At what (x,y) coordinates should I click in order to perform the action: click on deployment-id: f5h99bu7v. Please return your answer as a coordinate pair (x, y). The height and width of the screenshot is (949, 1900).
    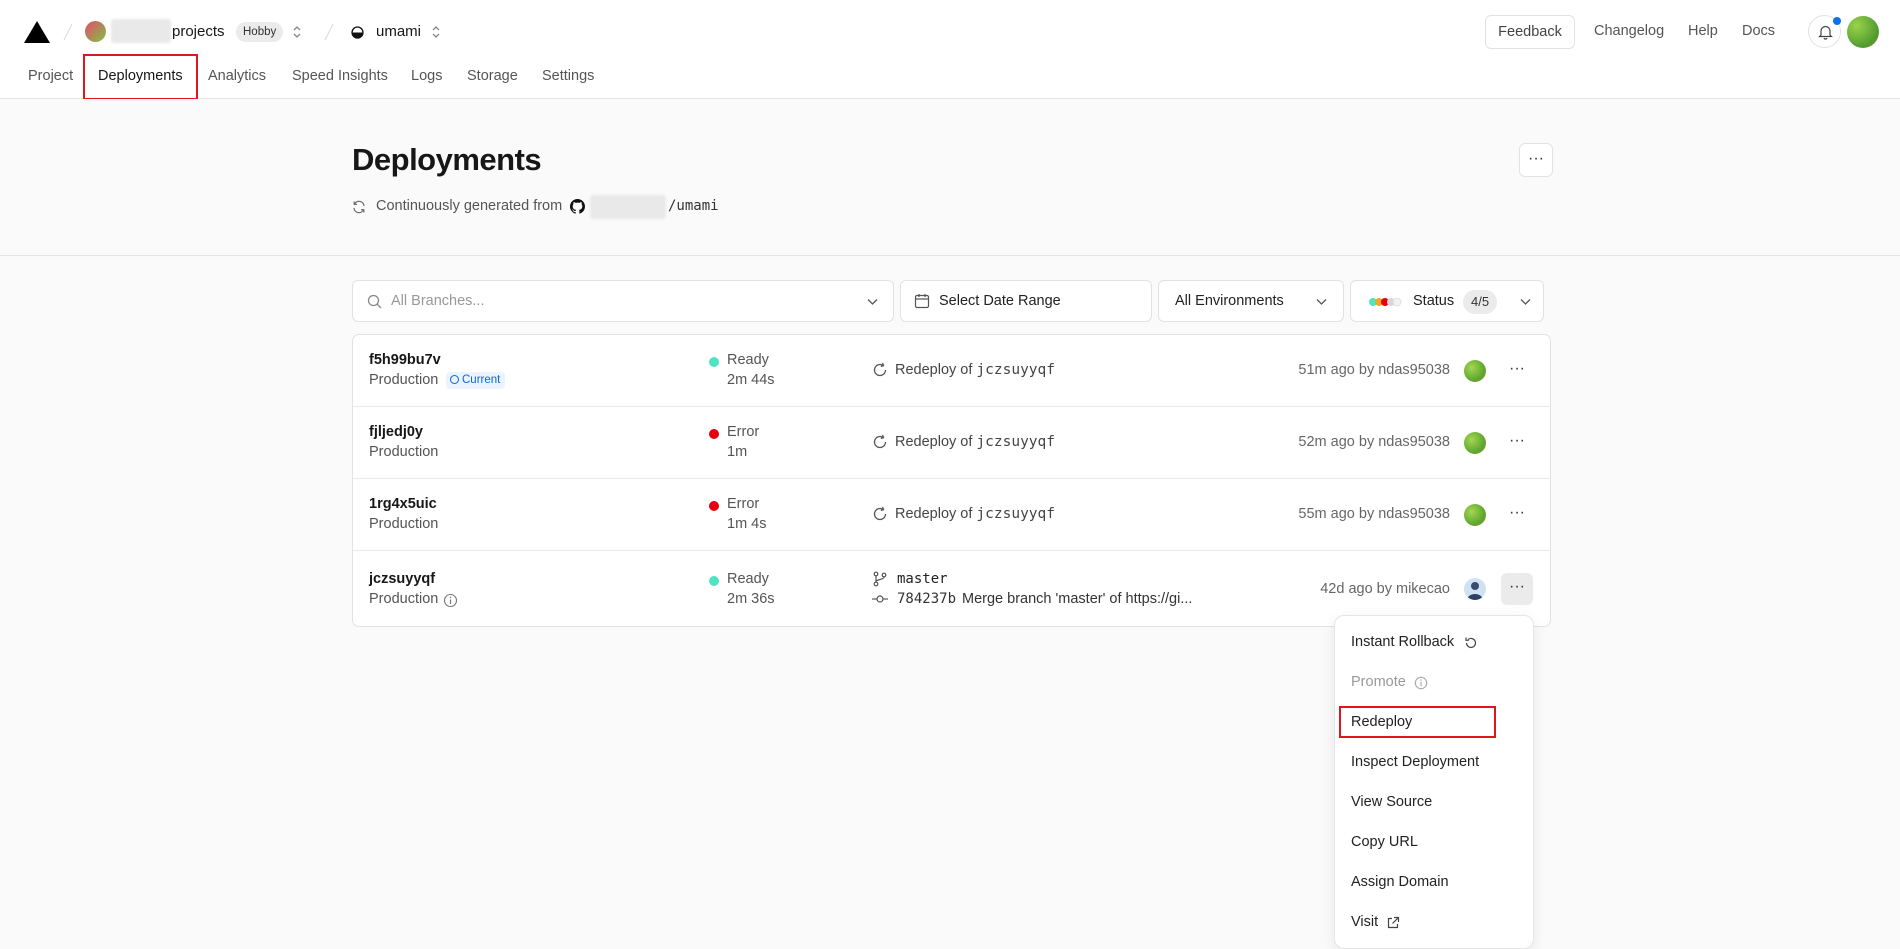
    Looking at the image, I should click on (405, 360).